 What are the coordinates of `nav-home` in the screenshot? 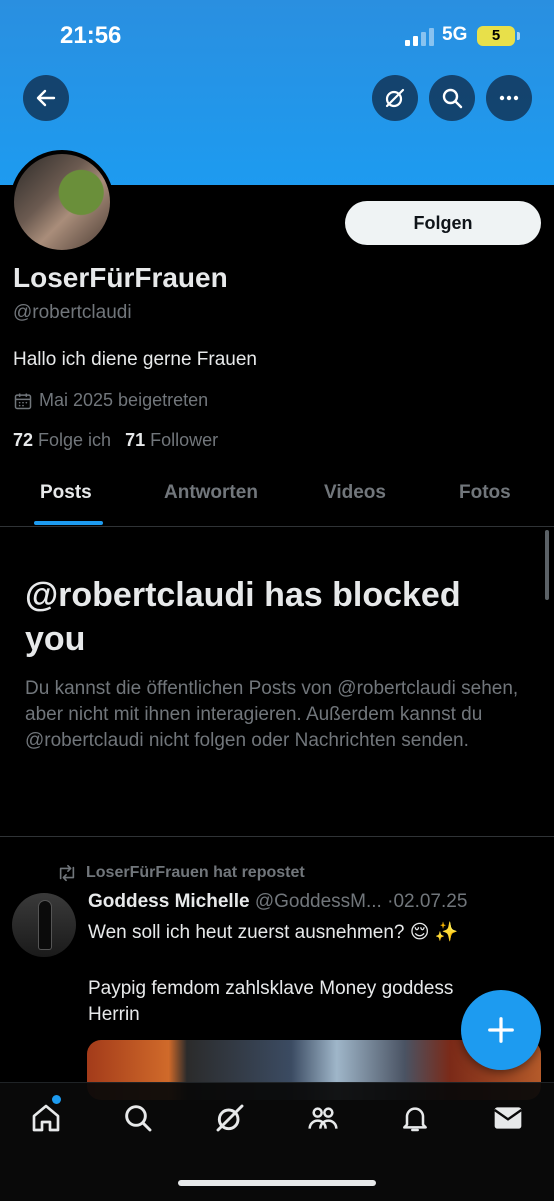 It's located at (46, 1118).